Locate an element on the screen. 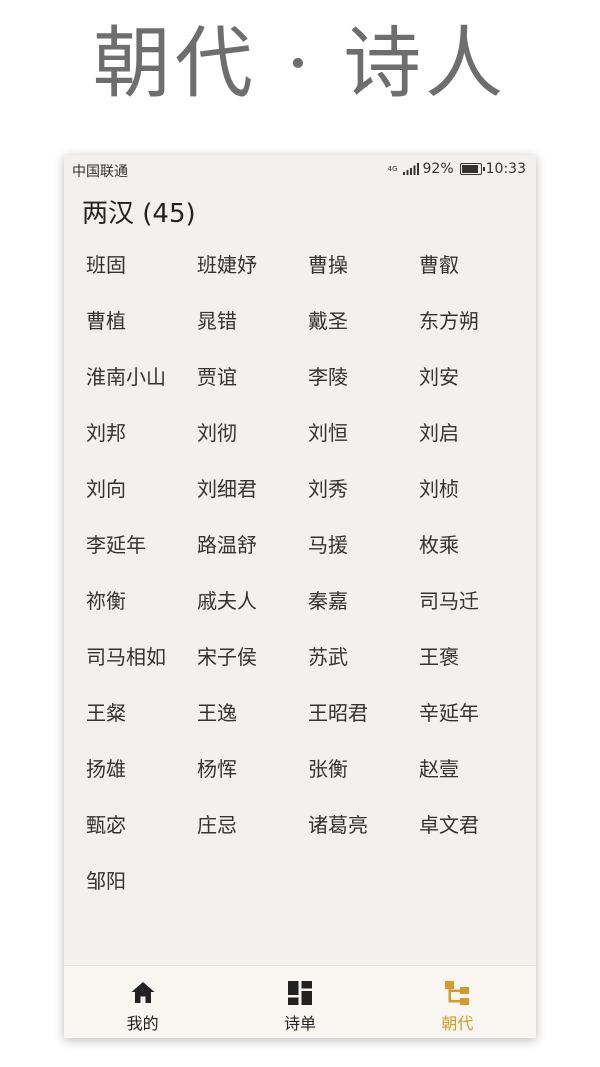 The image size is (600, 1067). poet-item: 路温舒 is located at coordinates (252, 545).